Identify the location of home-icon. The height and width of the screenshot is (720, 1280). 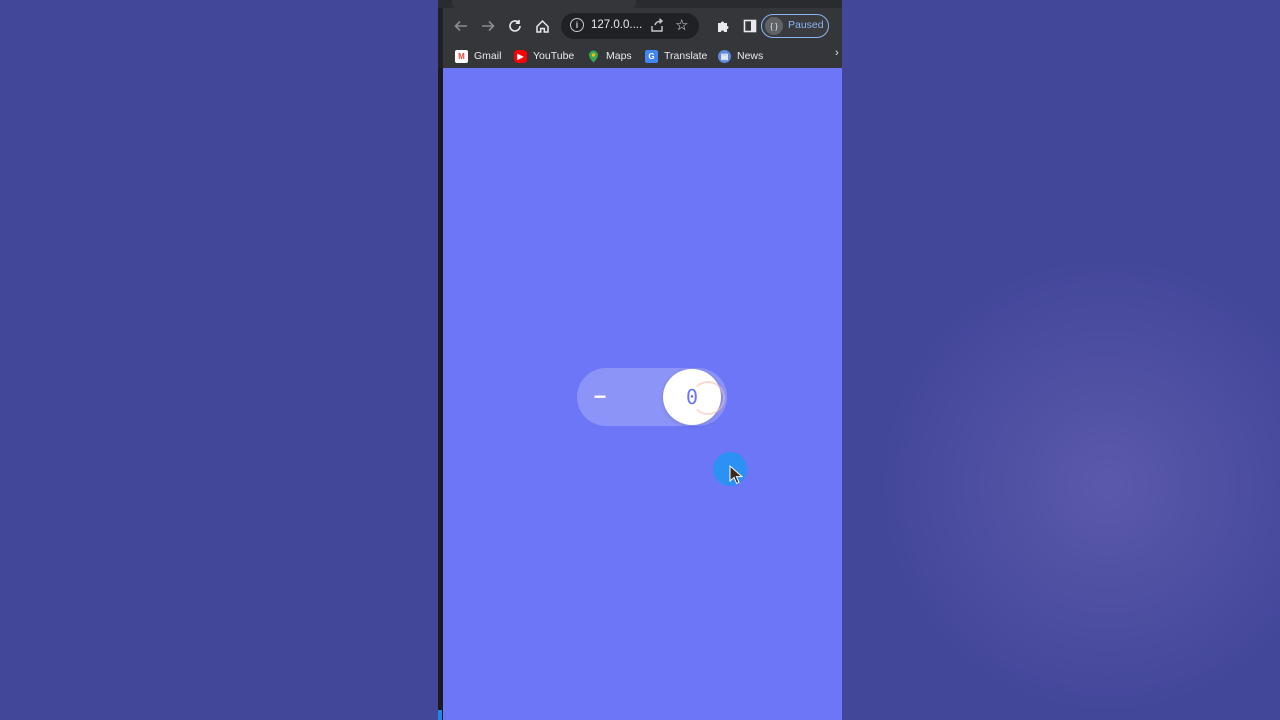
(542, 26).